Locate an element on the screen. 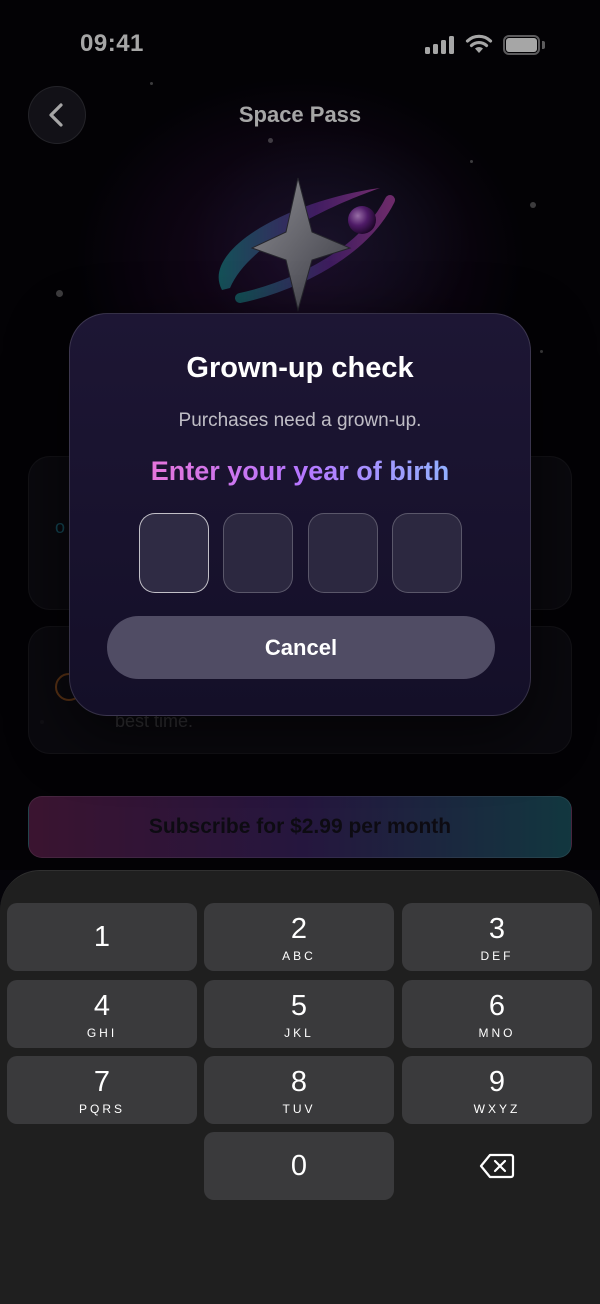 The image size is (600, 1304). key-number: 6 is located at coordinates (497, 1006).